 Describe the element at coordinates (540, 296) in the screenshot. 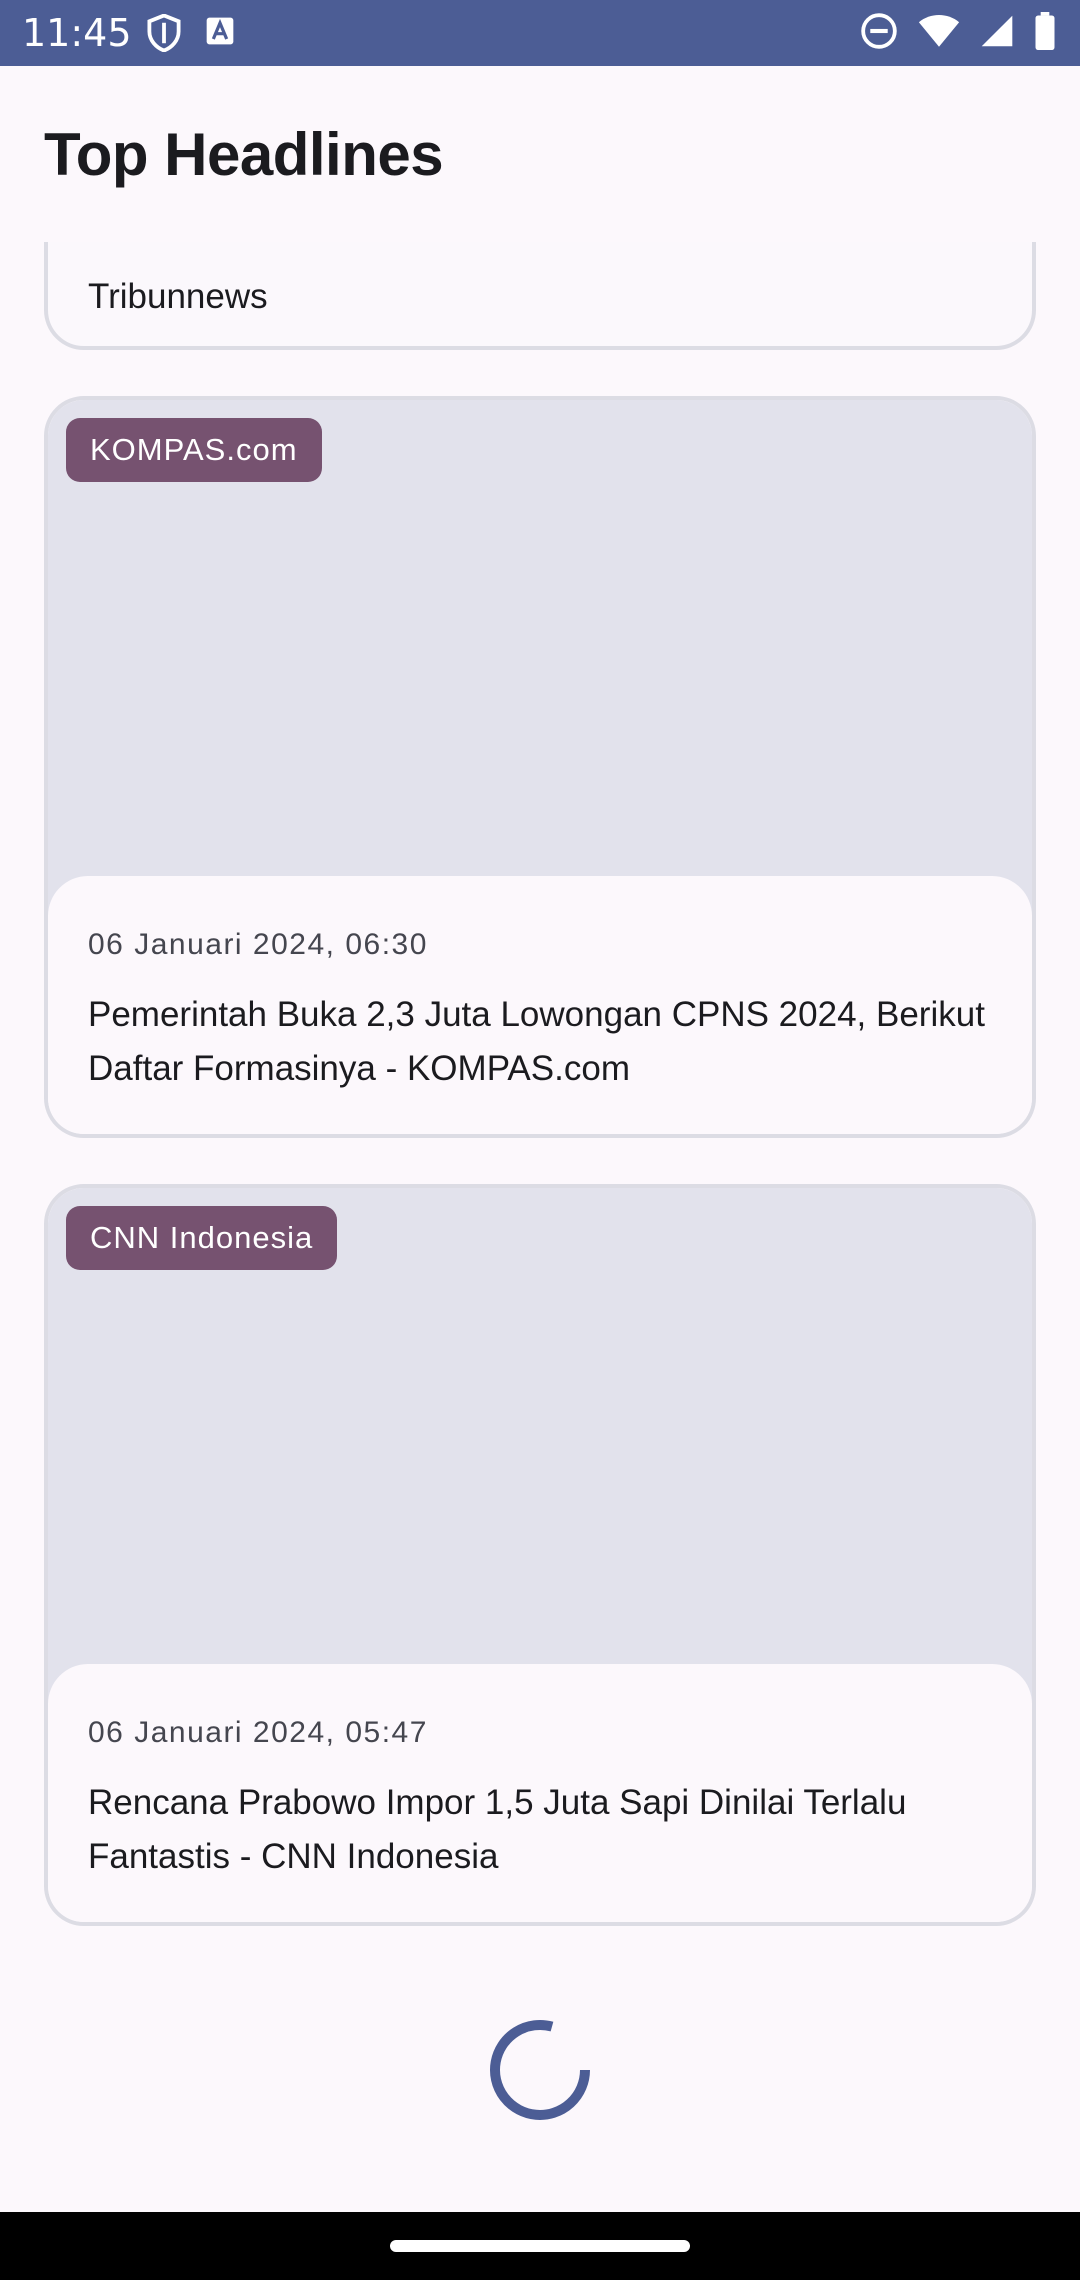

I see `article-card: Tribunnews` at that location.